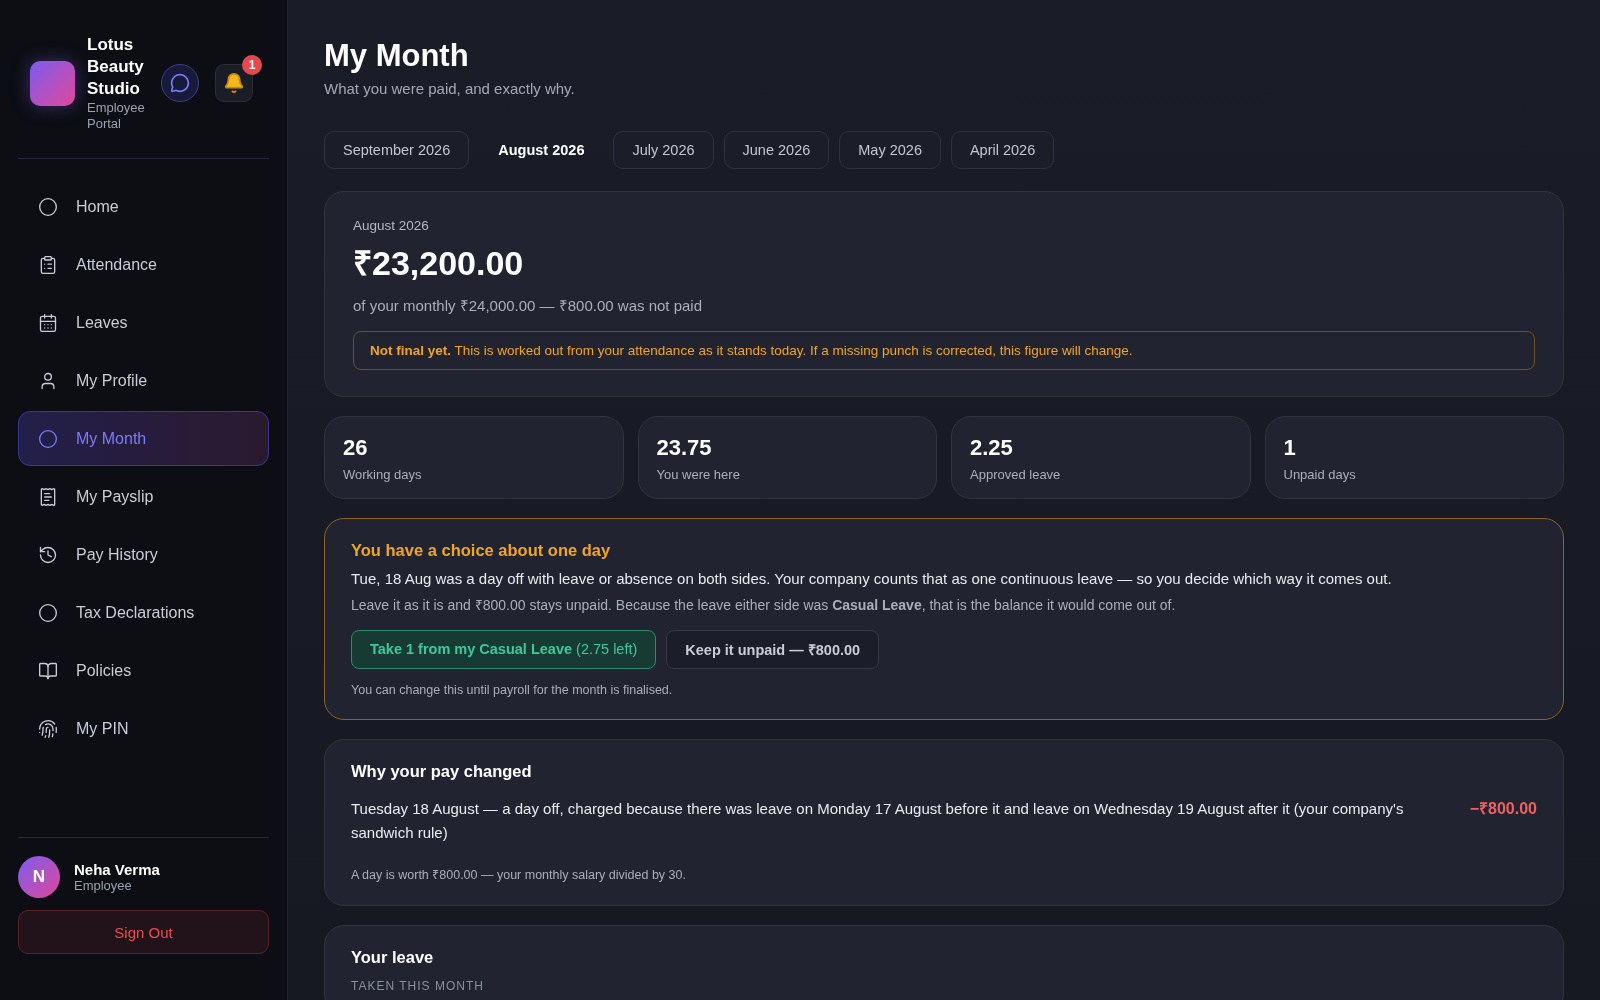 The image size is (1600, 1000). I want to click on nav-item: Pay History, so click(143, 554).